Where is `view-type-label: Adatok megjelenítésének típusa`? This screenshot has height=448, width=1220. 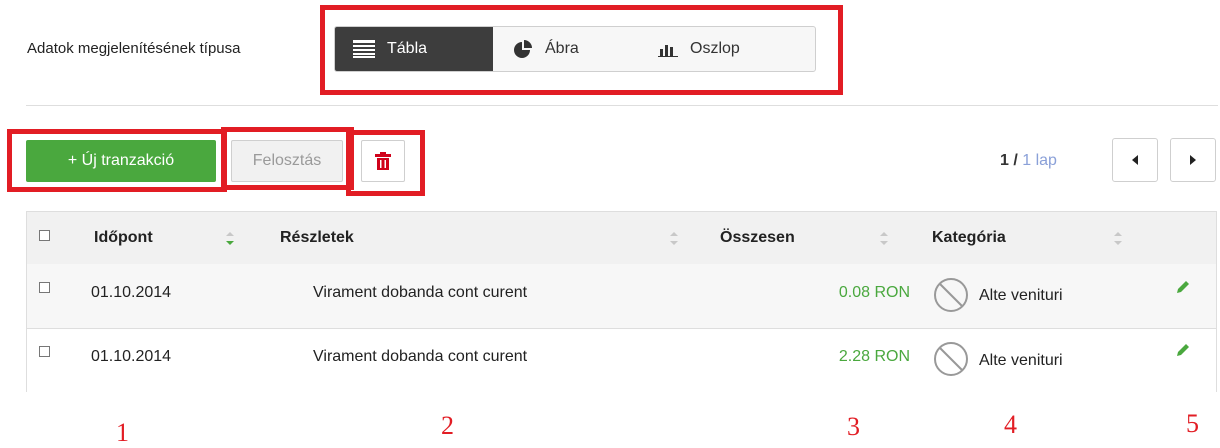 view-type-label: Adatok megjelenítésének típusa is located at coordinates (134, 48).